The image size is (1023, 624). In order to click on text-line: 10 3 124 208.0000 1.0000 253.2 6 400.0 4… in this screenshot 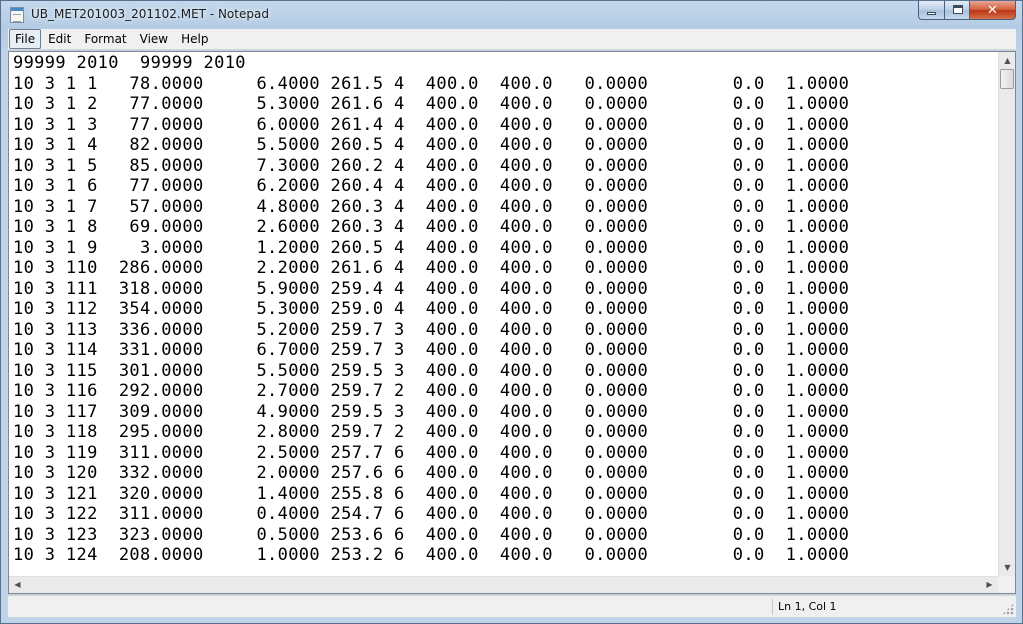, I will do `click(505, 555)`.